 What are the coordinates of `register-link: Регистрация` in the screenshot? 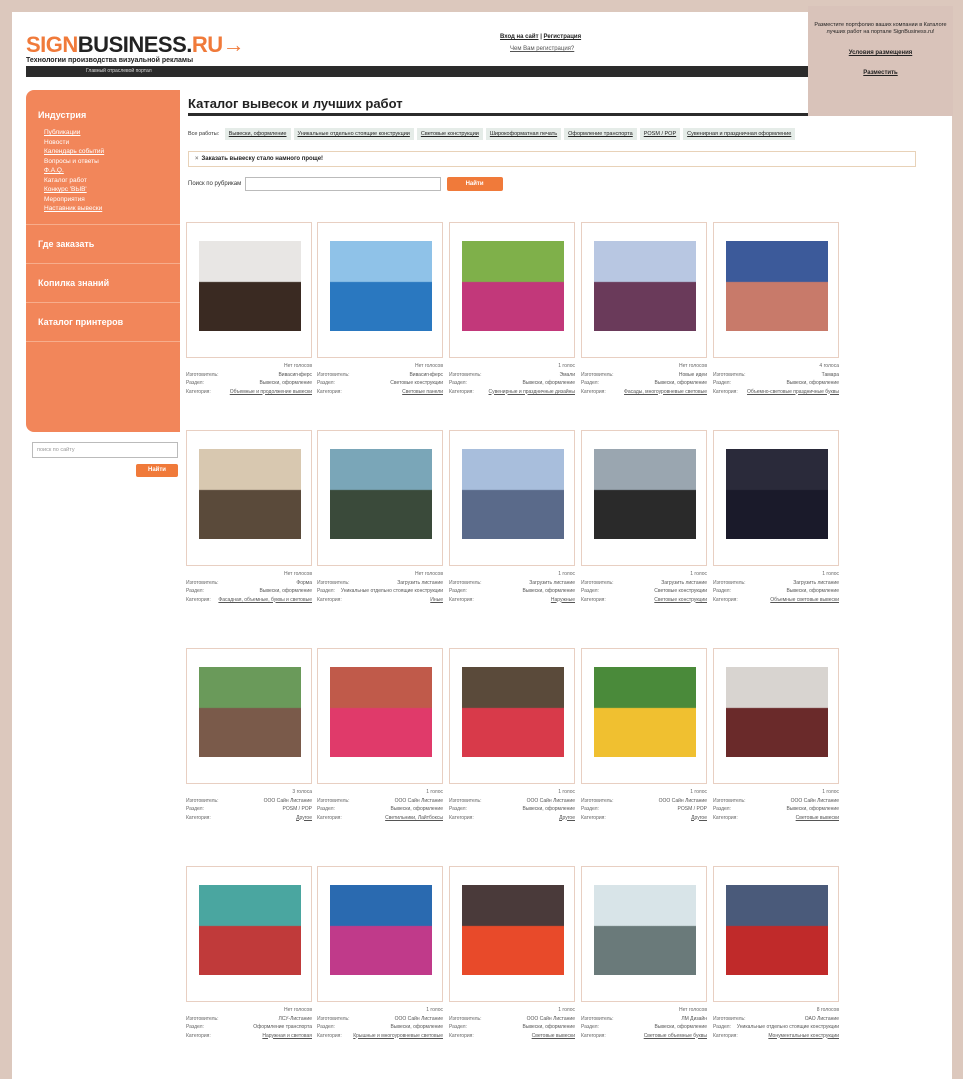 It's located at (563, 37).